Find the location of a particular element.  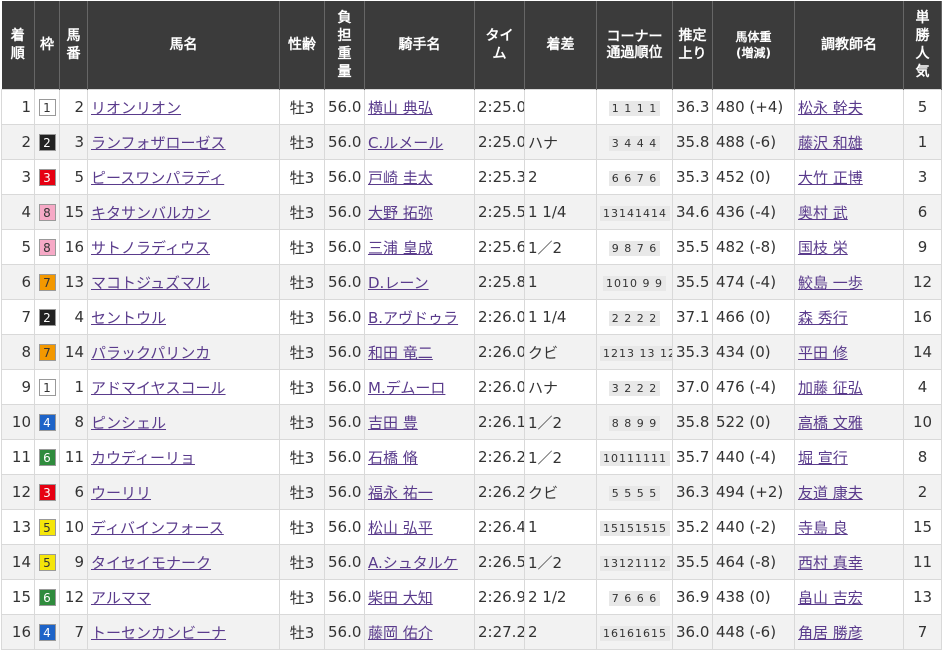

pop-cell: 3 is located at coordinates (922, 177).